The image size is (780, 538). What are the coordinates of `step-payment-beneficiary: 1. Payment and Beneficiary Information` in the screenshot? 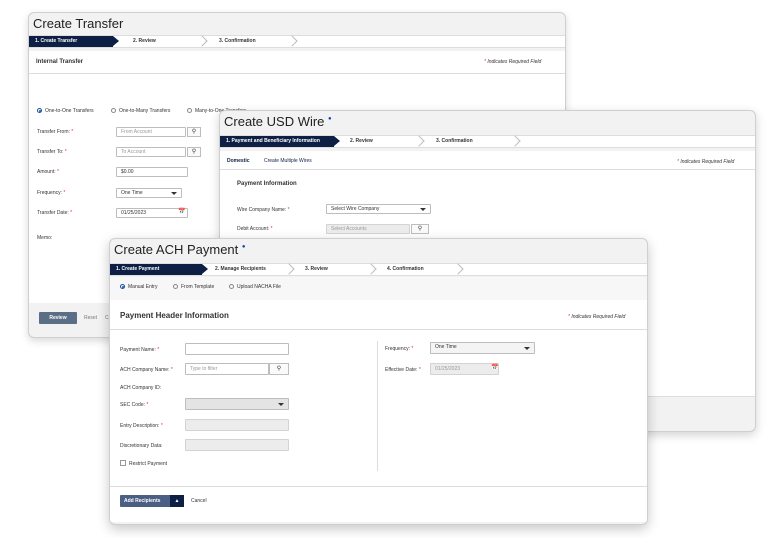 It's located at (280, 141).